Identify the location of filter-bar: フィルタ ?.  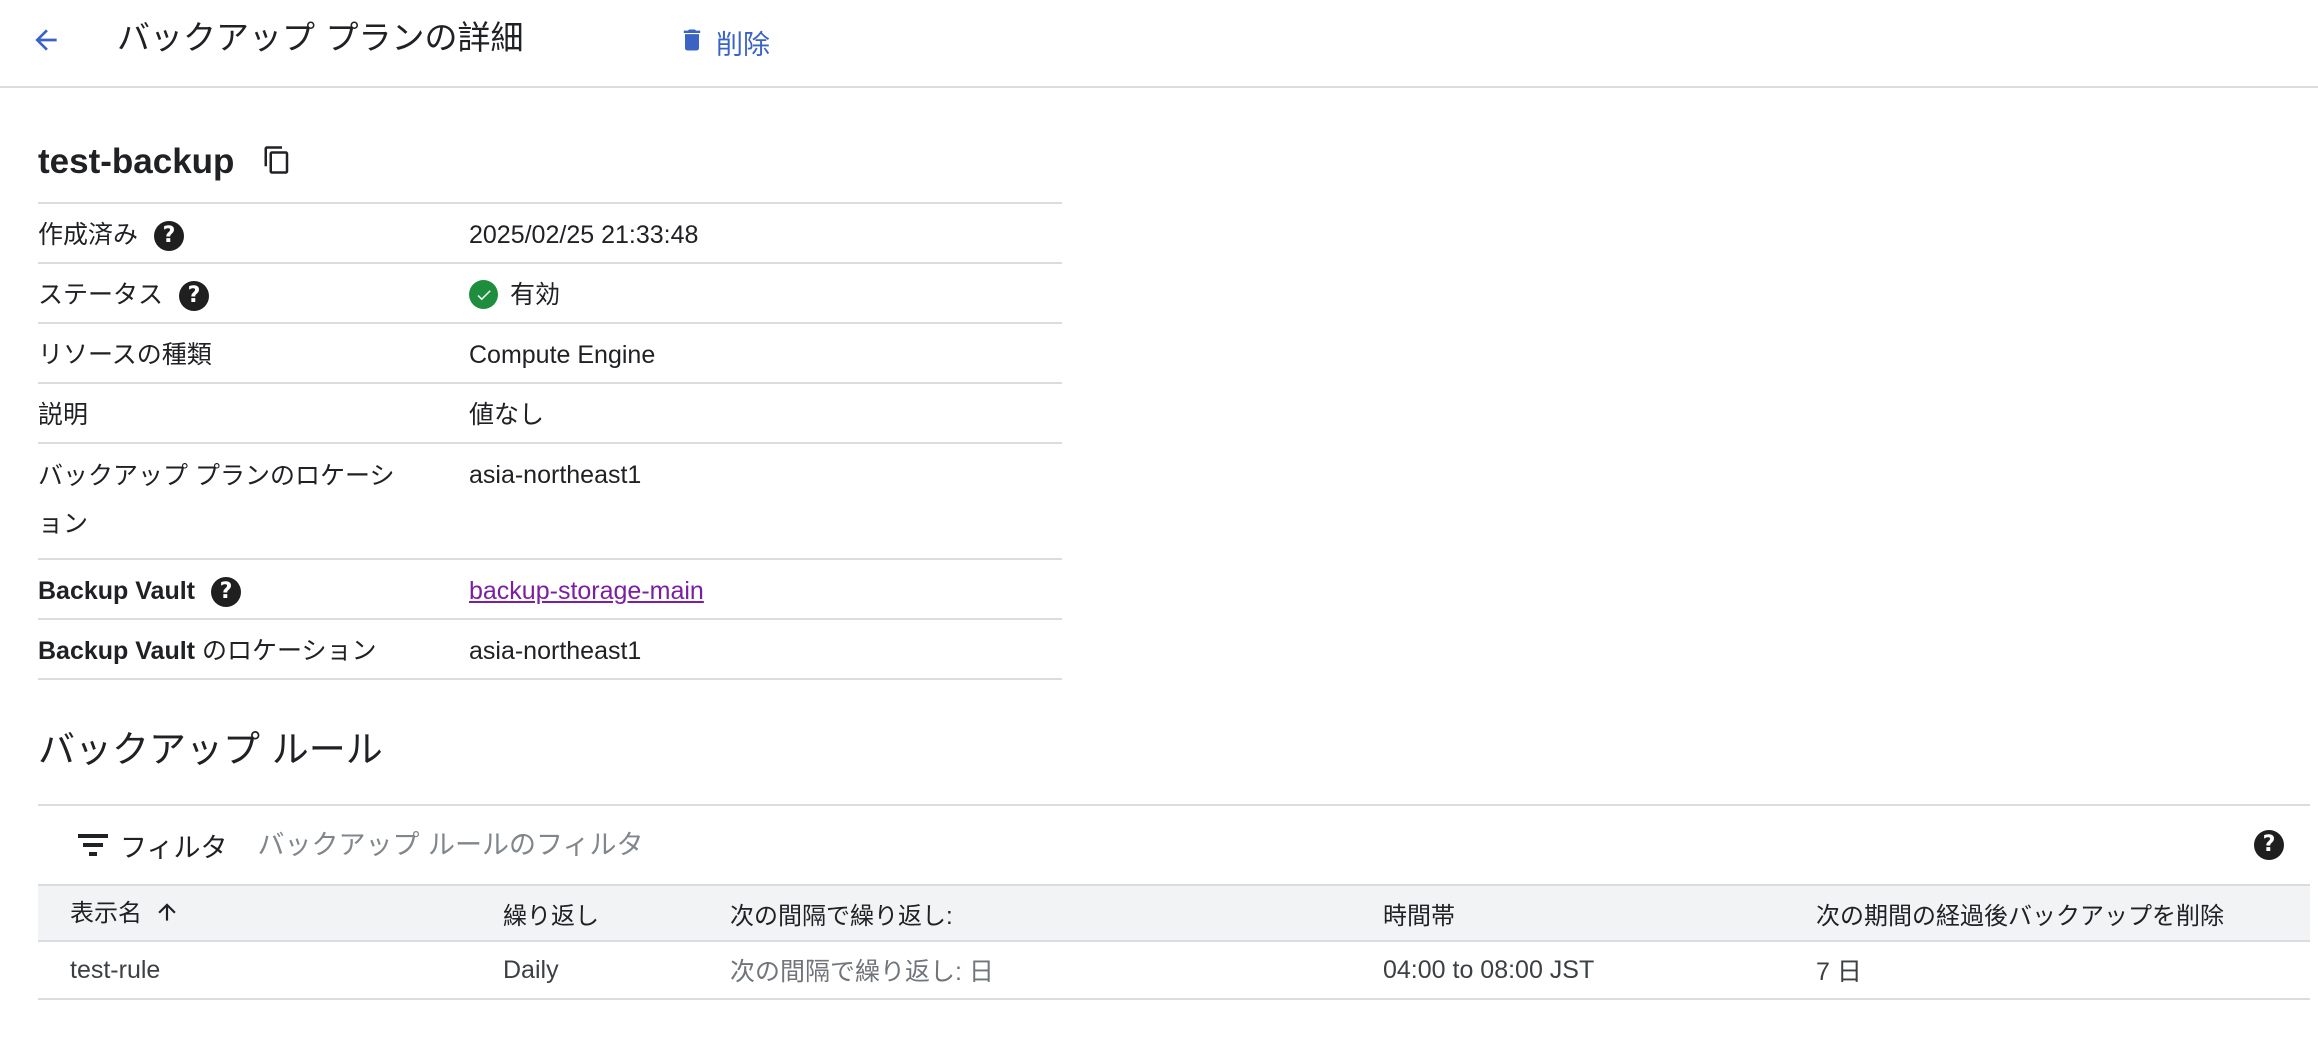
(1174, 846).